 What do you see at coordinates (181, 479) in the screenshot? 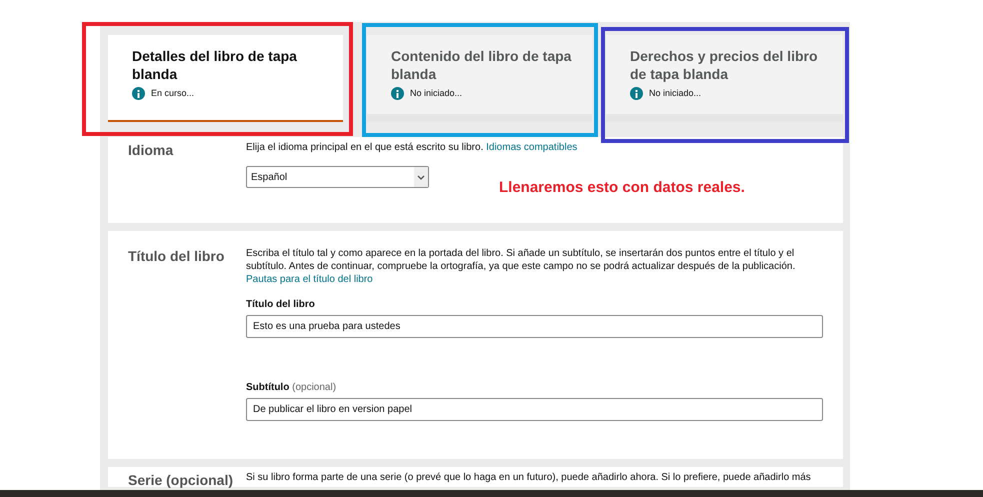
I see `section-label: Serie (opcional)` at bounding box center [181, 479].